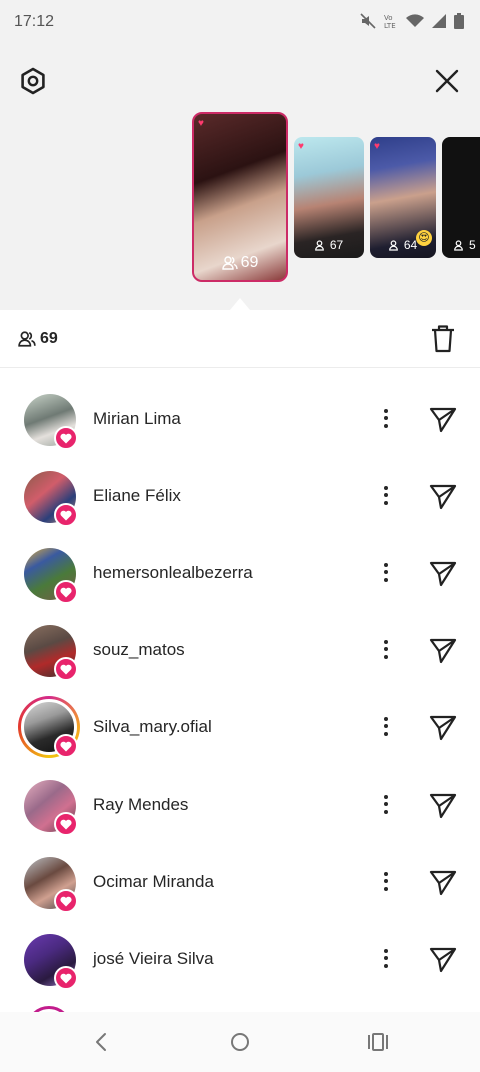 Image resolution: width=480 pixels, height=1072 pixels. I want to click on selected-story-pointer, so click(240, 304).